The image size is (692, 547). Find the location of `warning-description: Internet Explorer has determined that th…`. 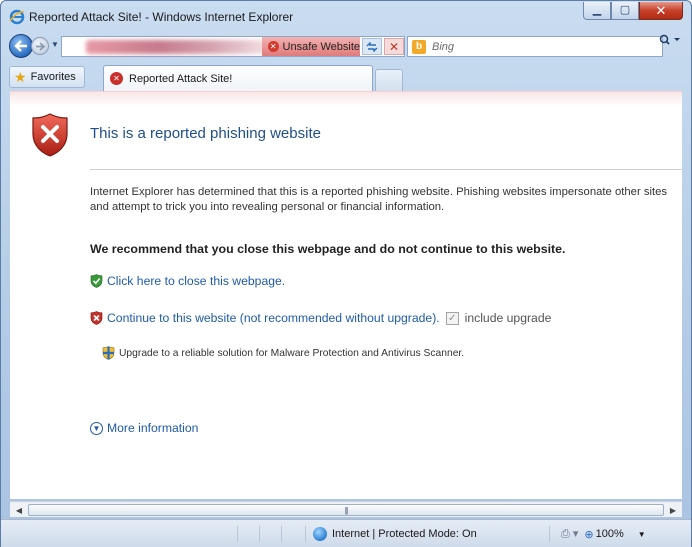

warning-description: Internet Explorer has determined that th… is located at coordinates (379, 199).